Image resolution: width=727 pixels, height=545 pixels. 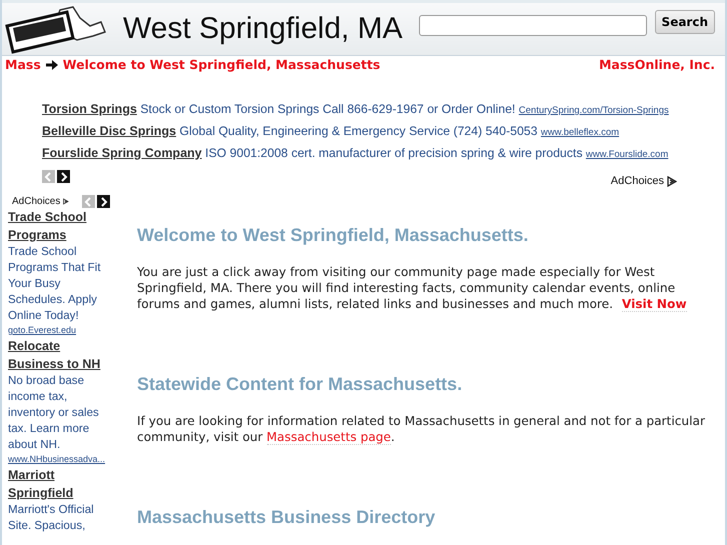 What do you see at coordinates (333, 235) in the screenshot?
I see `section-heading: Welcome to West Springfield, Massachusetts.` at bounding box center [333, 235].